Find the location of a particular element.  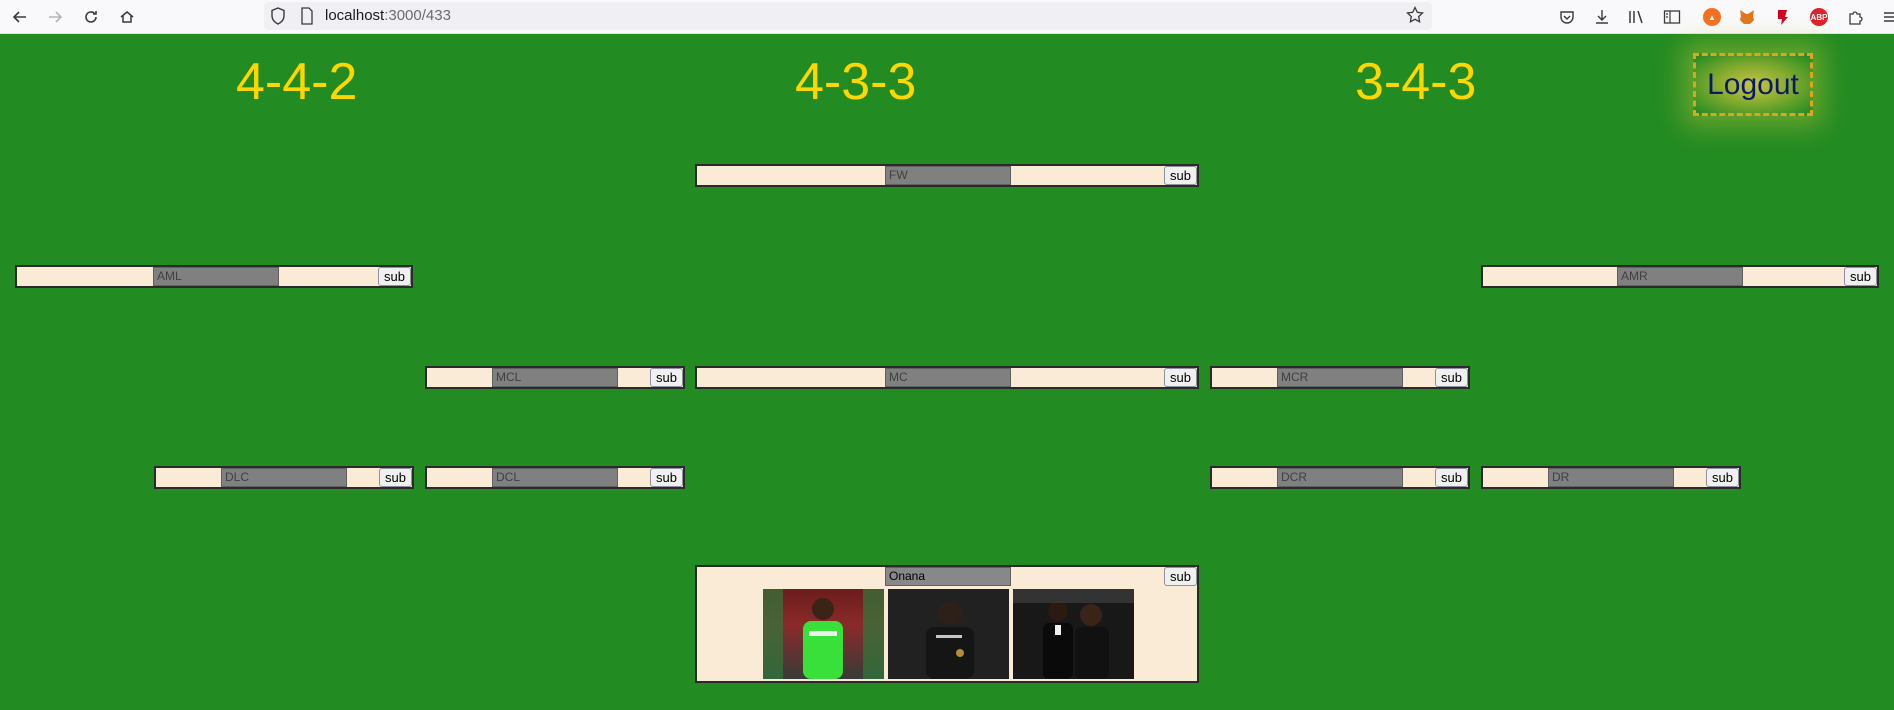

menu-icon is located at coordinates (1886, 17).